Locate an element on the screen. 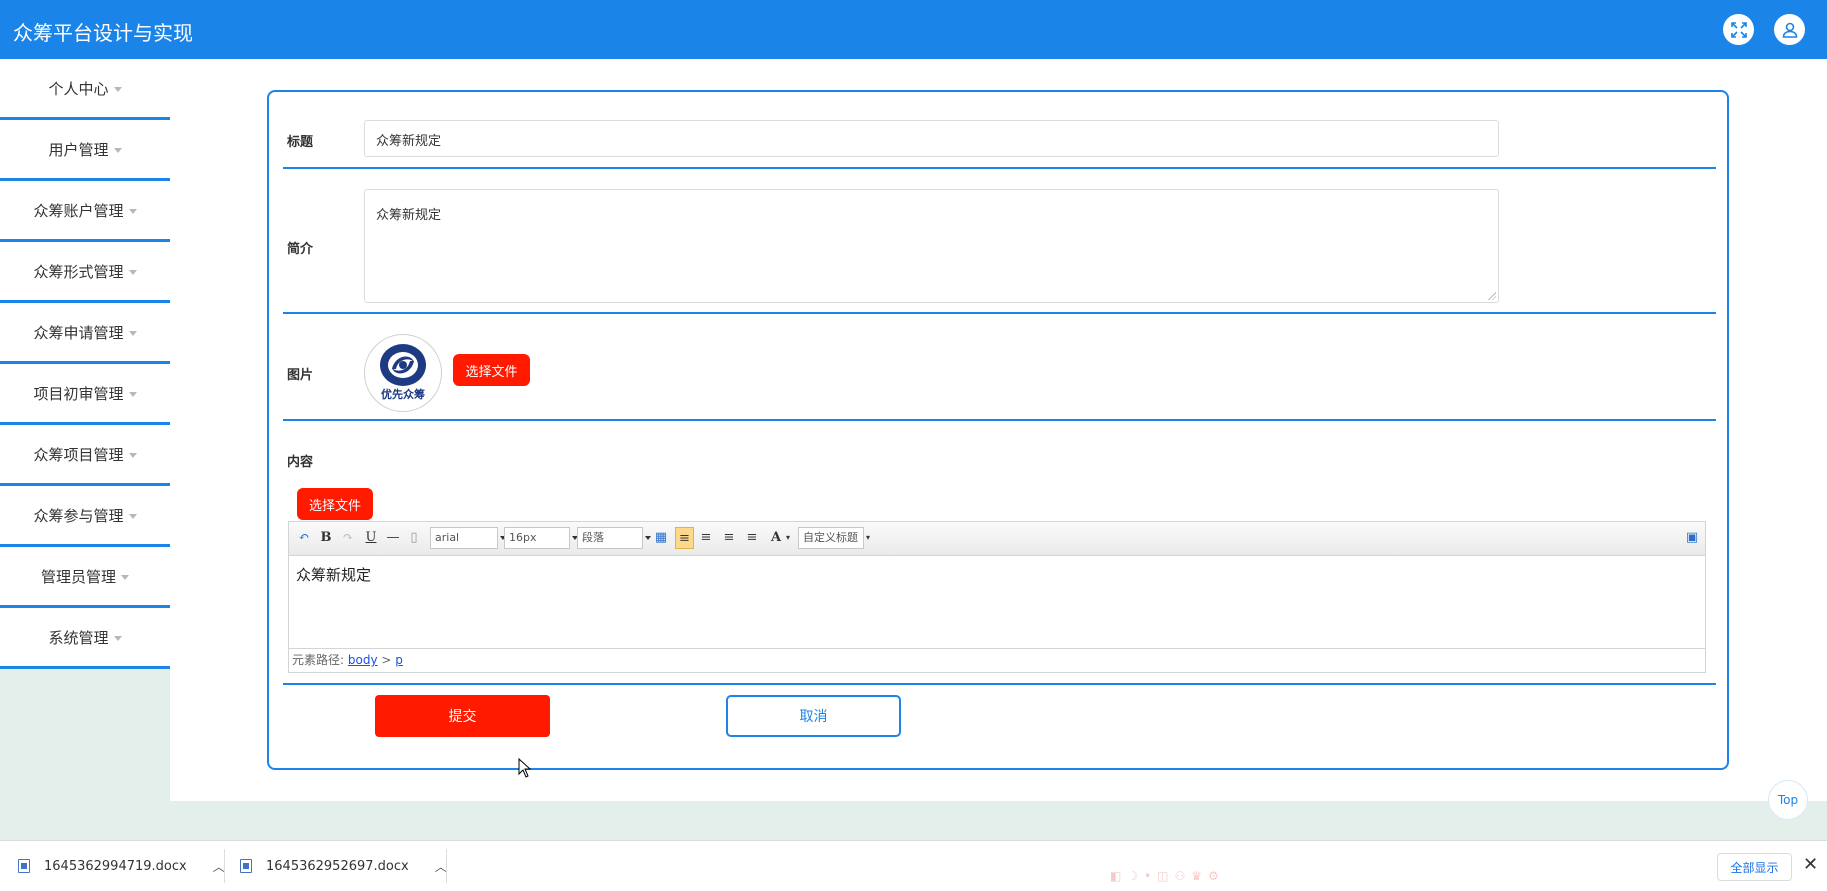 The height and width of the screenshot is (891, 1827). redo-icon: ↷ is located at coordinates (348, 538).